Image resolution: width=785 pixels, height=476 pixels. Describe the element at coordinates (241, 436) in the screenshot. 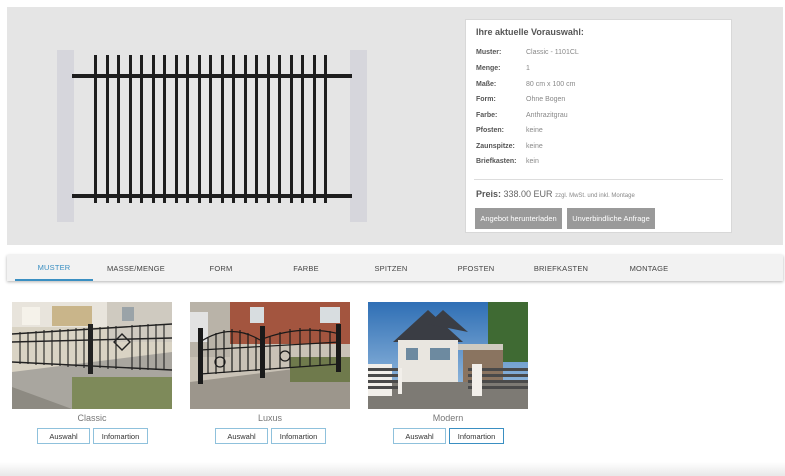

I see `select-luxus-button: Auswahl` at that location.